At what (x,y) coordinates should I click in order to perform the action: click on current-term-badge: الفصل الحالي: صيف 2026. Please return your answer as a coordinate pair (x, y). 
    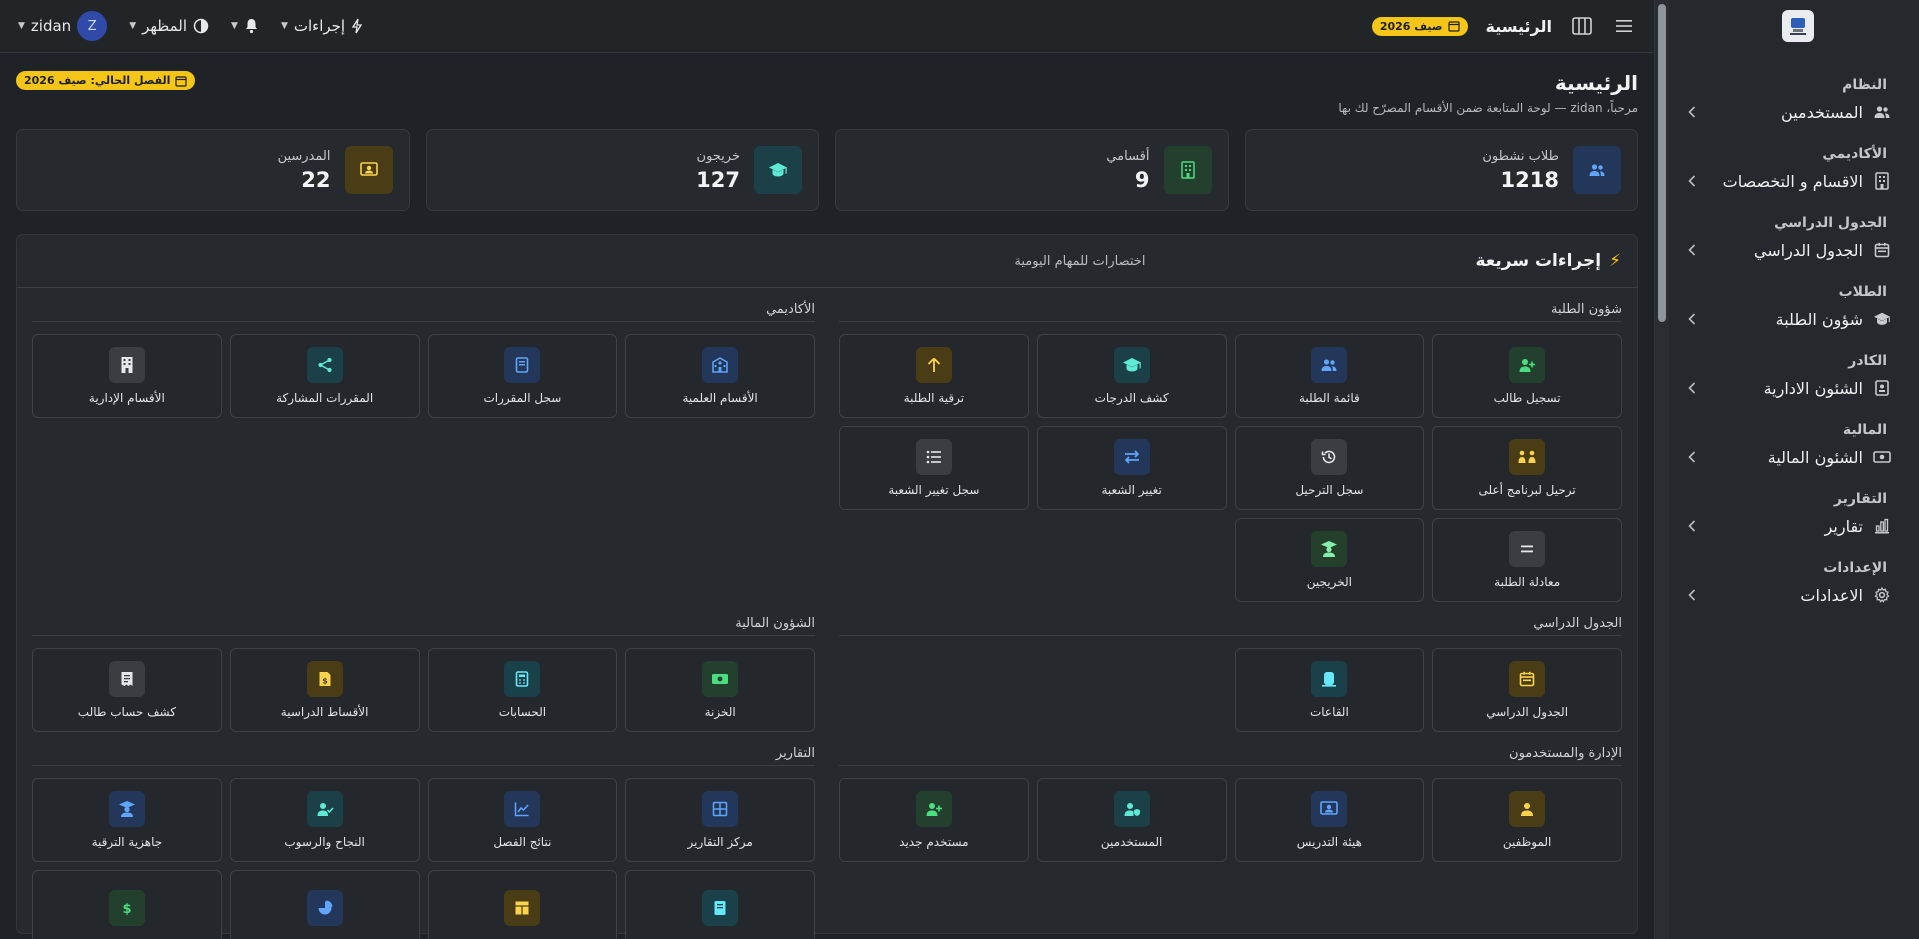
    Looking at the image, I should click on (106, 80).